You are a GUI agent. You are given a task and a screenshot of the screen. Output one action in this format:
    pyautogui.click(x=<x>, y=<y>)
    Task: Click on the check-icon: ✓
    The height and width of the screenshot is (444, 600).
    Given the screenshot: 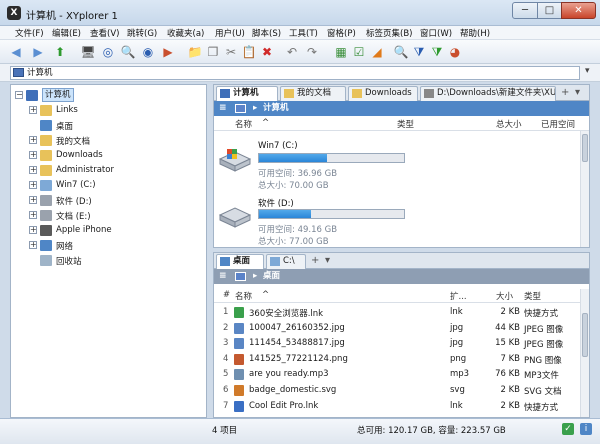 What is the action you would take?
    pyautogui.click(x=568, y=429)
    